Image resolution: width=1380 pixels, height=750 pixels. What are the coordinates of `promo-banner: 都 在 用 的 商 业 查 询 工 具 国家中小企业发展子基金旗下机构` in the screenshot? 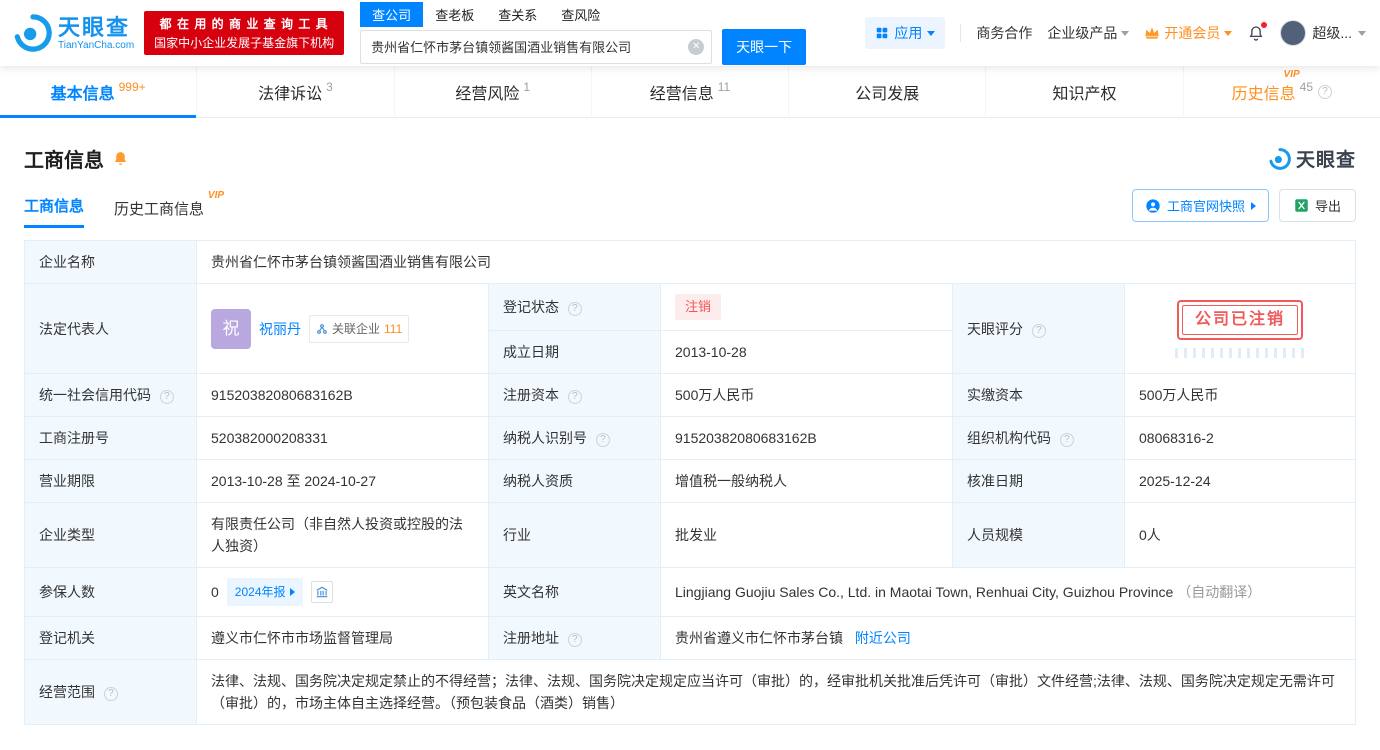 It's located at (244, 33).